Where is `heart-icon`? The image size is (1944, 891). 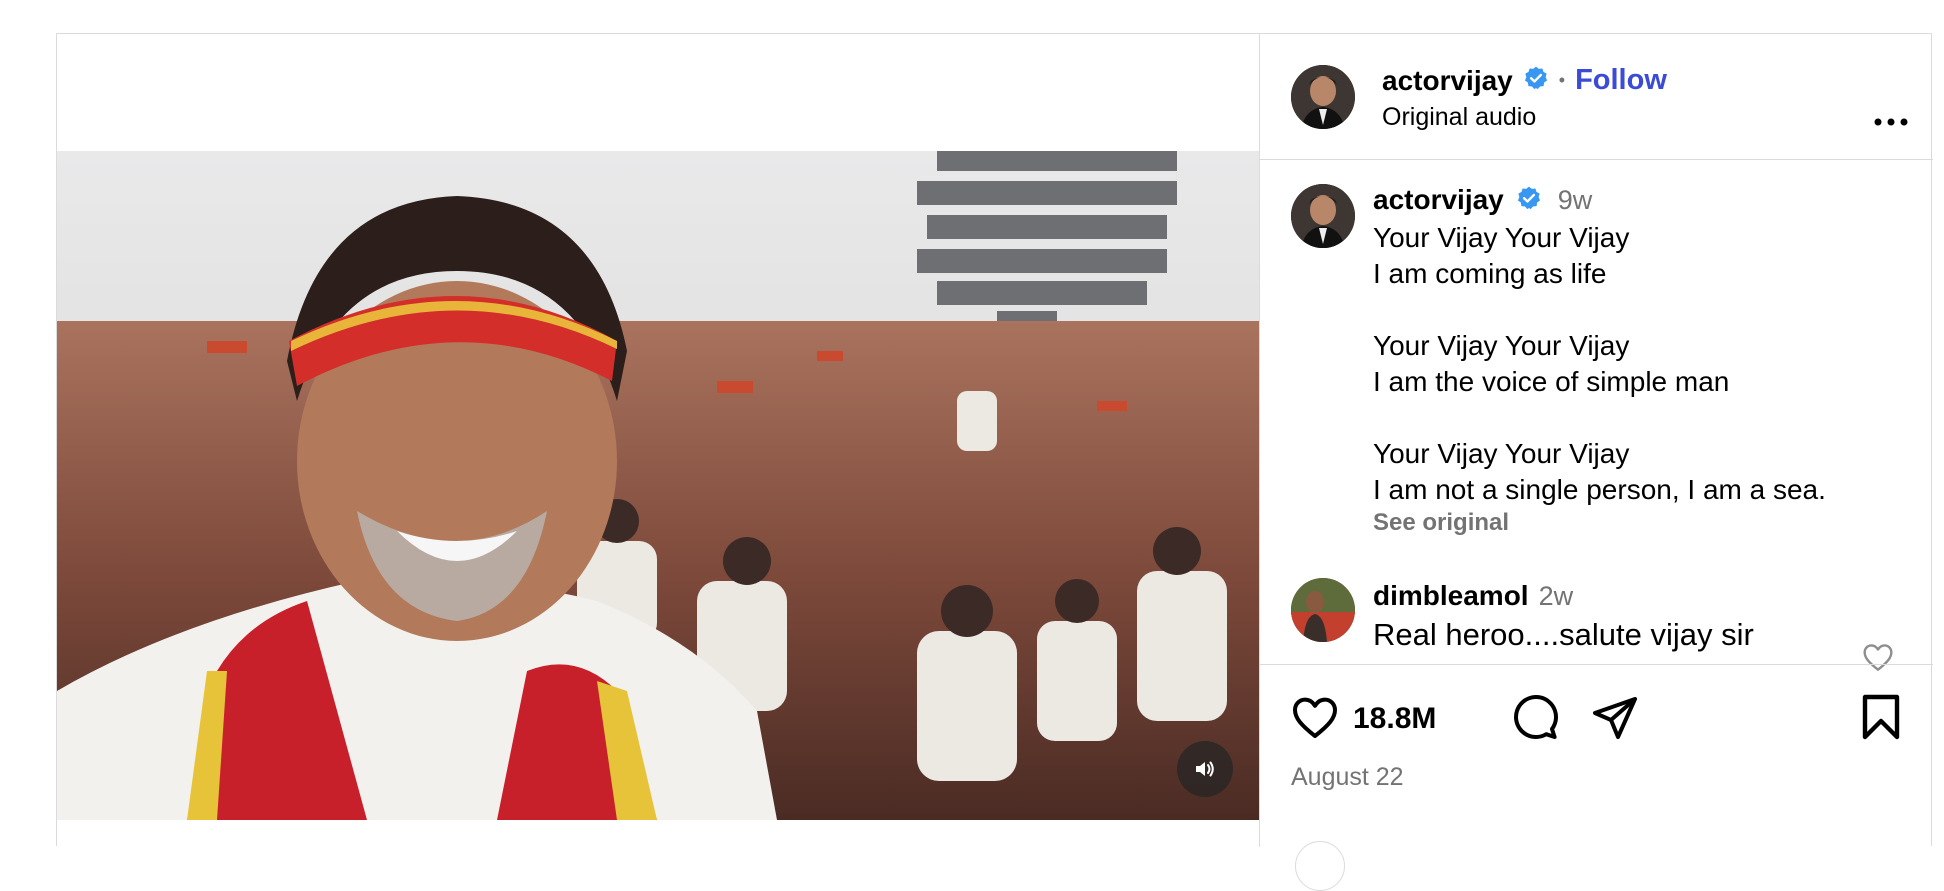 heart-icon is located at coordinates (1315, 717).